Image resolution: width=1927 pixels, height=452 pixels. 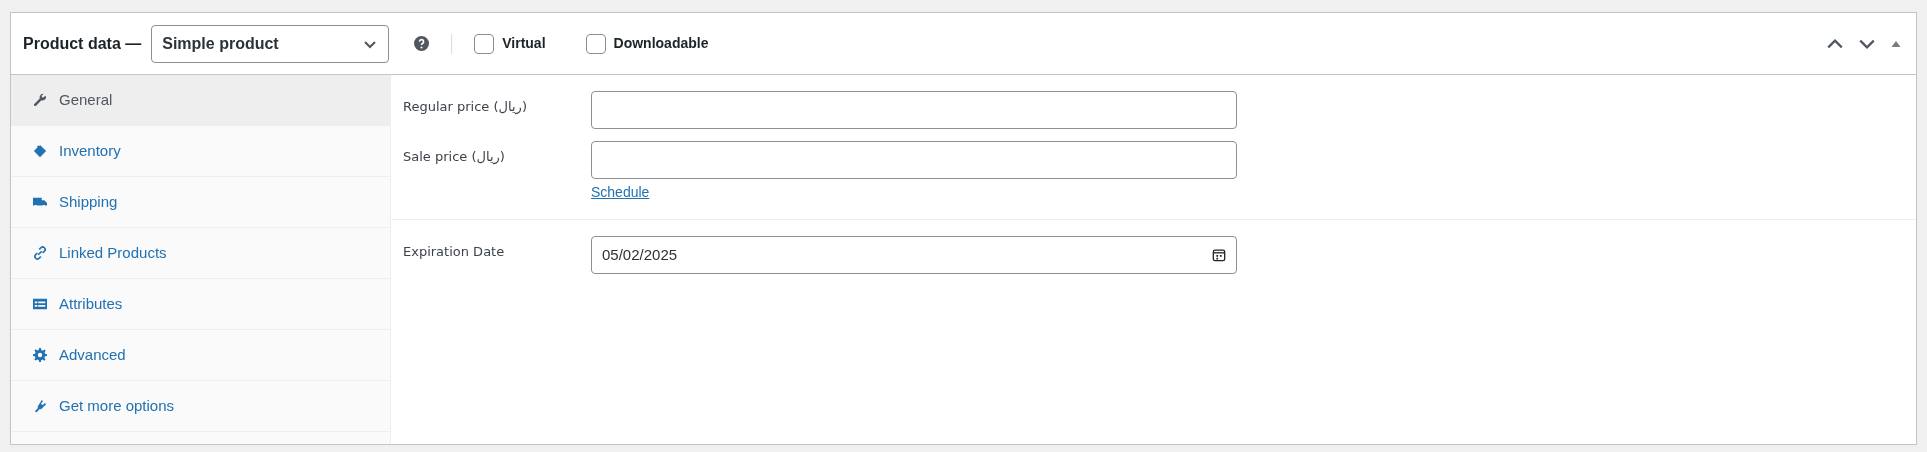 I want to click on sidebar-tab: Linked Products, so click(x=200, y=253).